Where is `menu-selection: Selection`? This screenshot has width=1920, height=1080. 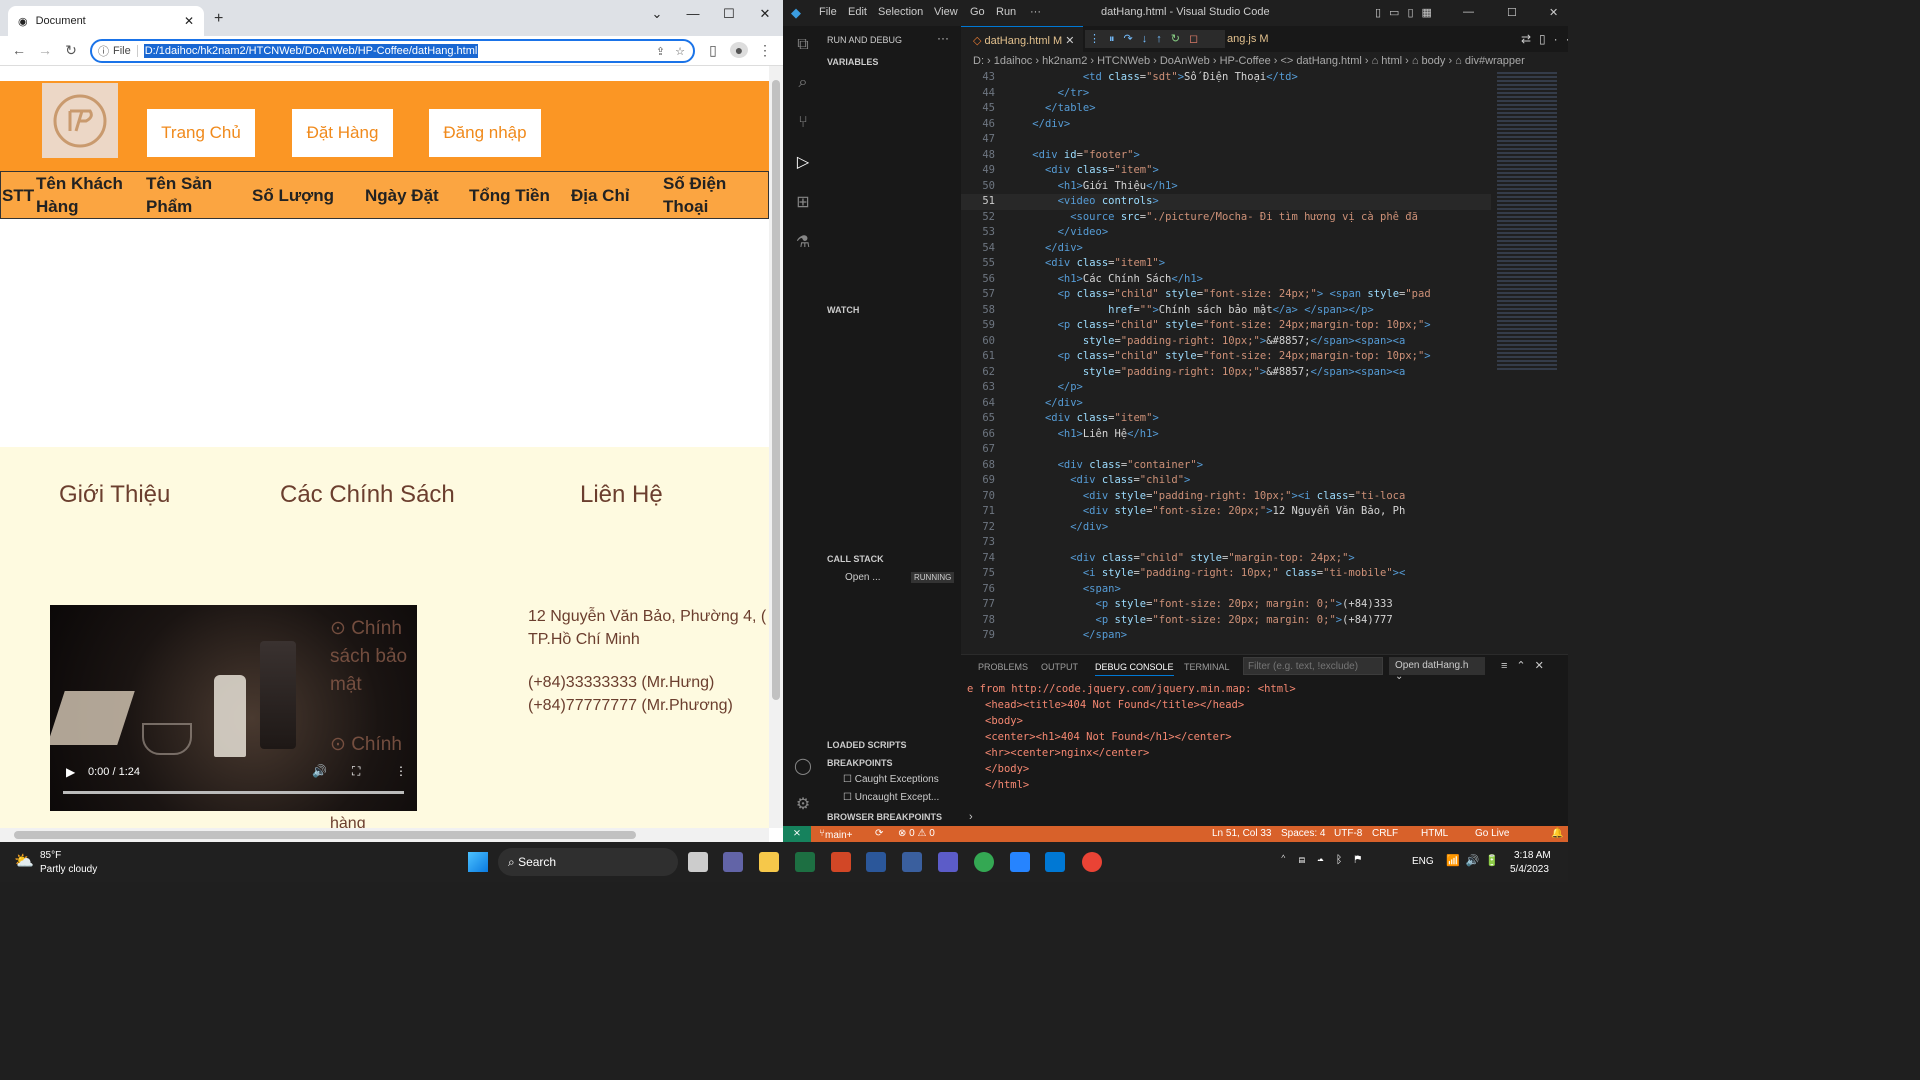 menu-selection: Selection is located at coordinates (900, 12).